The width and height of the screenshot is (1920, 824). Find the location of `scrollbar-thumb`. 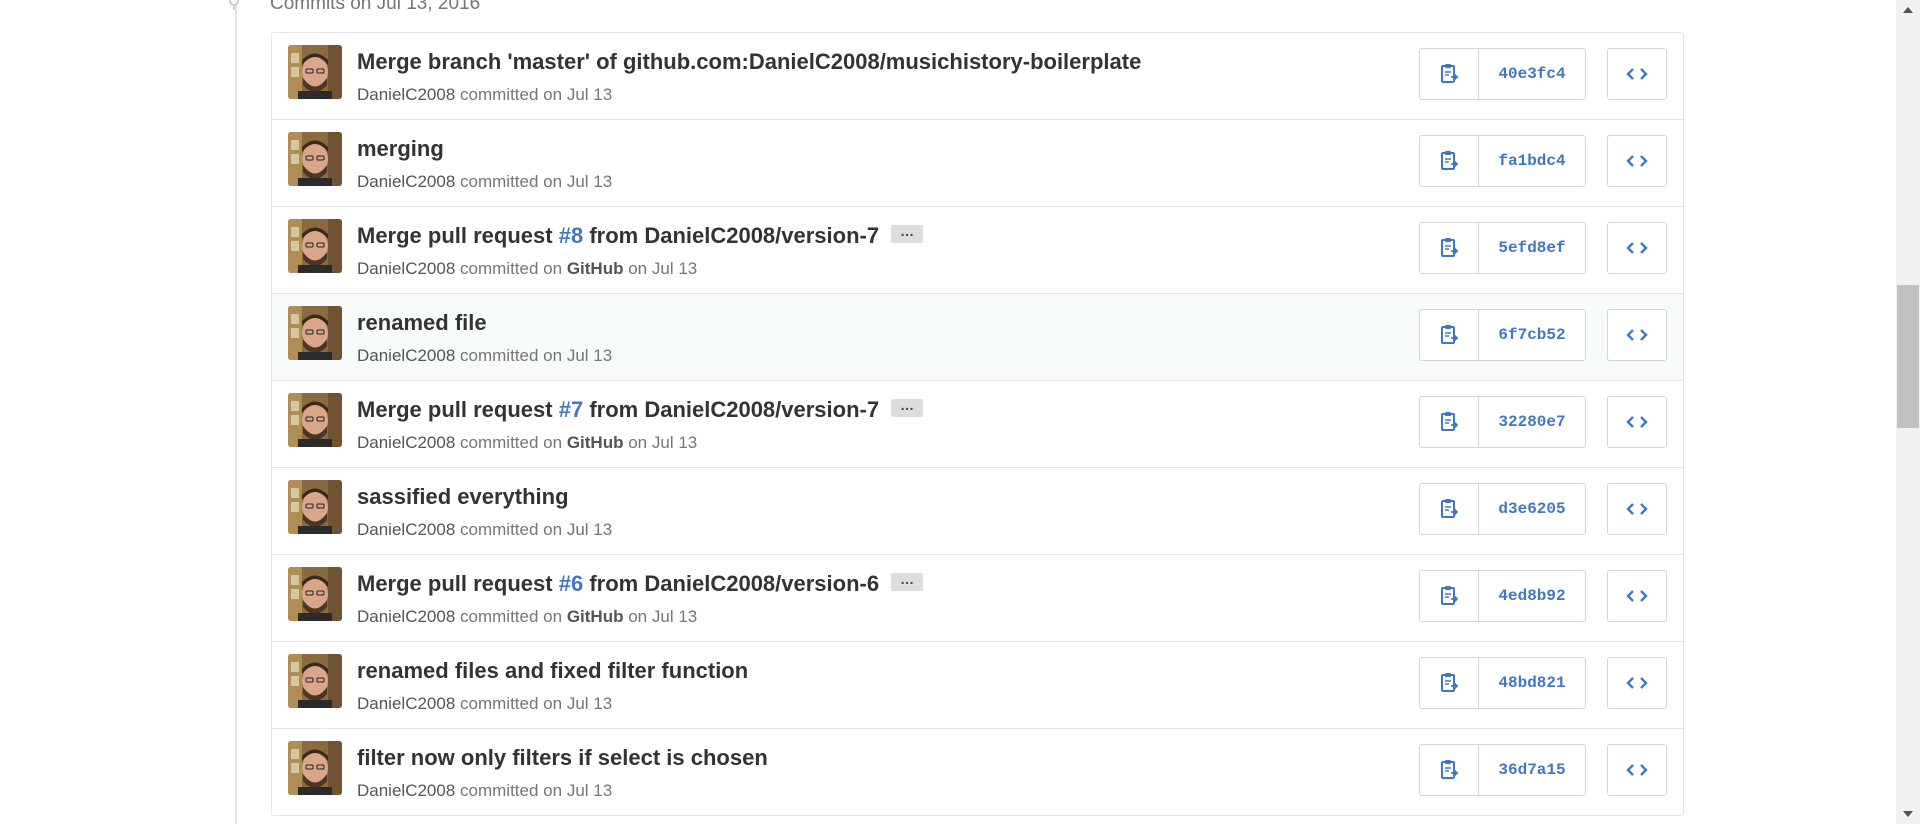

scrollbar-thumb is located at coordinates (1908, 356).